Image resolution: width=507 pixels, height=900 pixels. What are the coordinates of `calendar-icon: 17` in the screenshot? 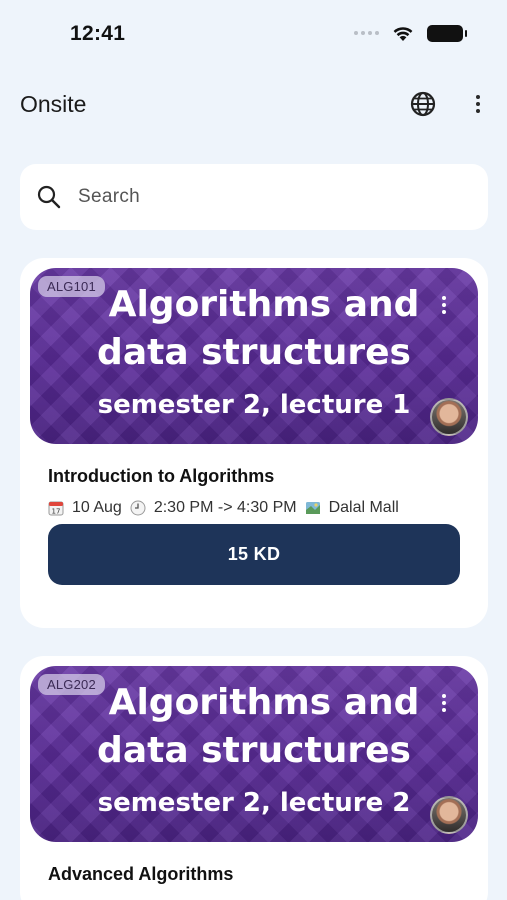 It's located at (56, 508).